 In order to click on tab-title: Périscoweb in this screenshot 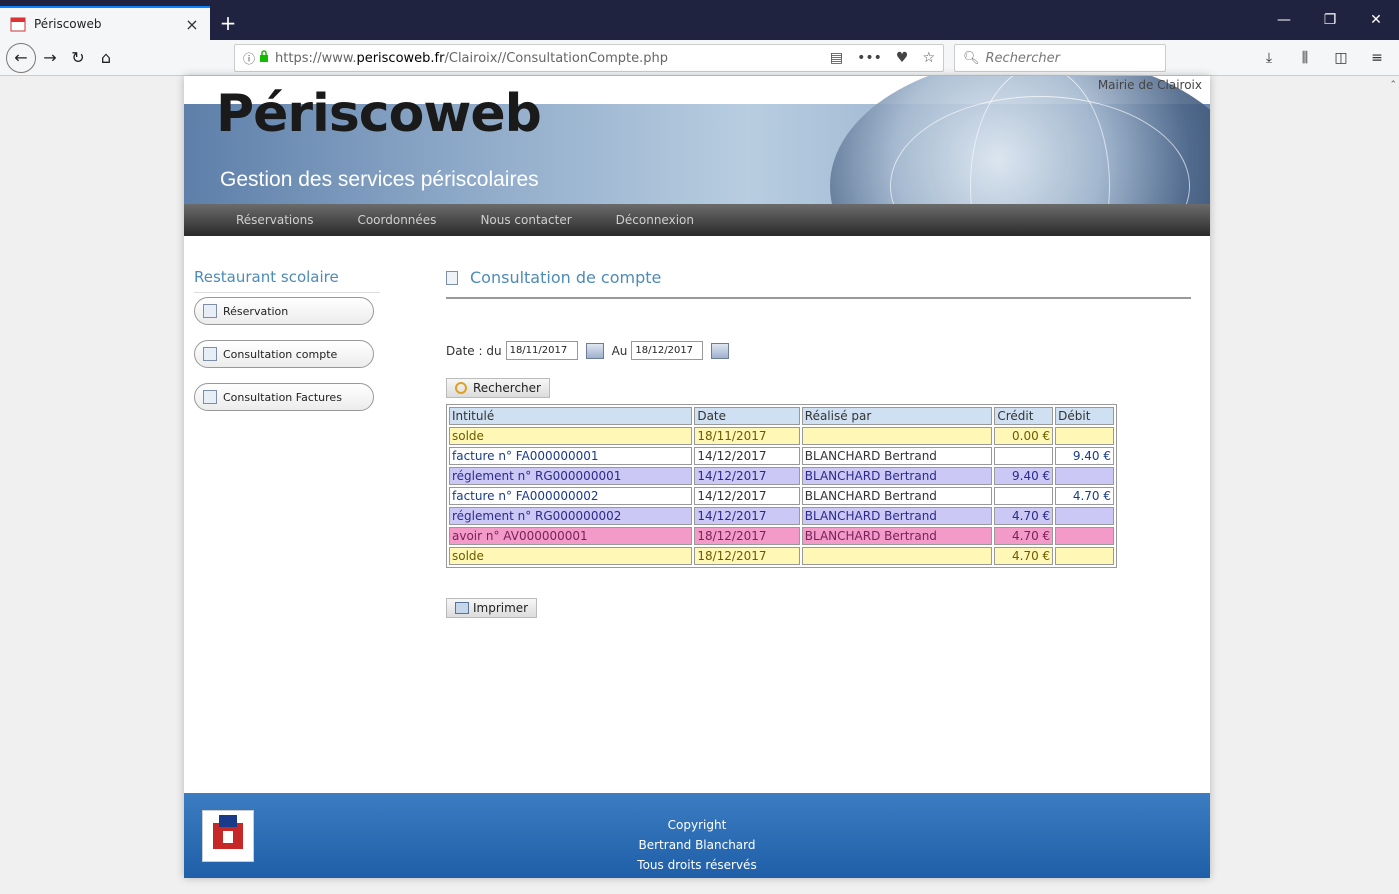, I will do `click(68, 24)`.